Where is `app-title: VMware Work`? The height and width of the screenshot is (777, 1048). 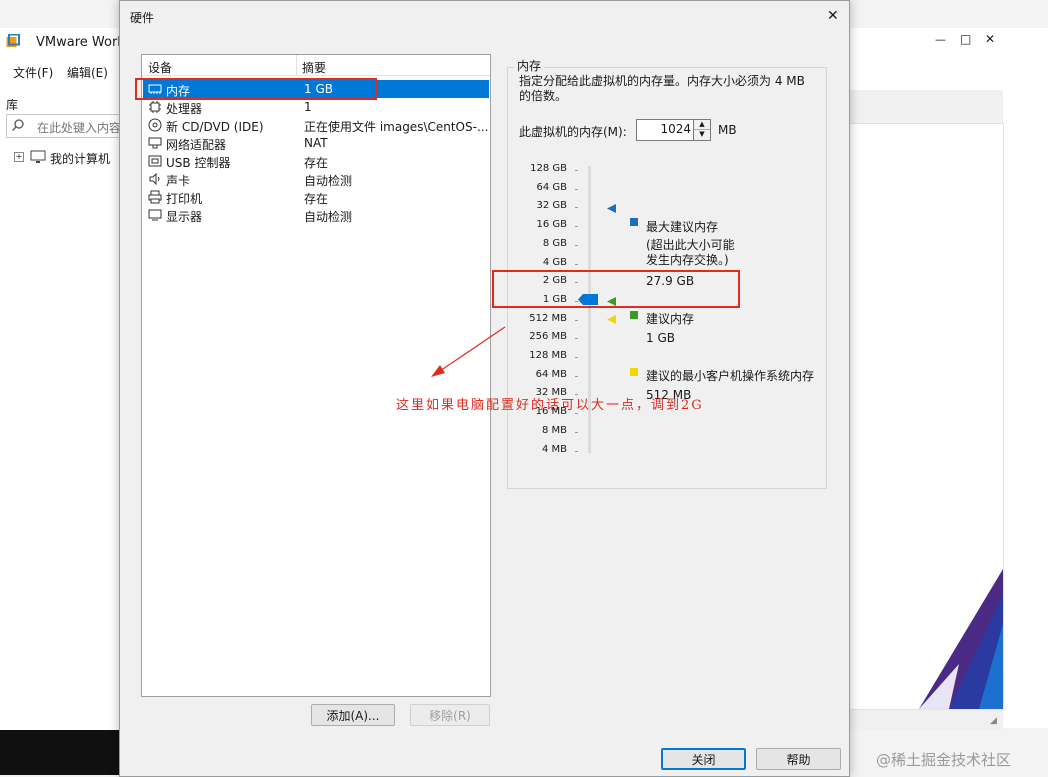
app-title: VMware Work is located at coordinates (80, 42).